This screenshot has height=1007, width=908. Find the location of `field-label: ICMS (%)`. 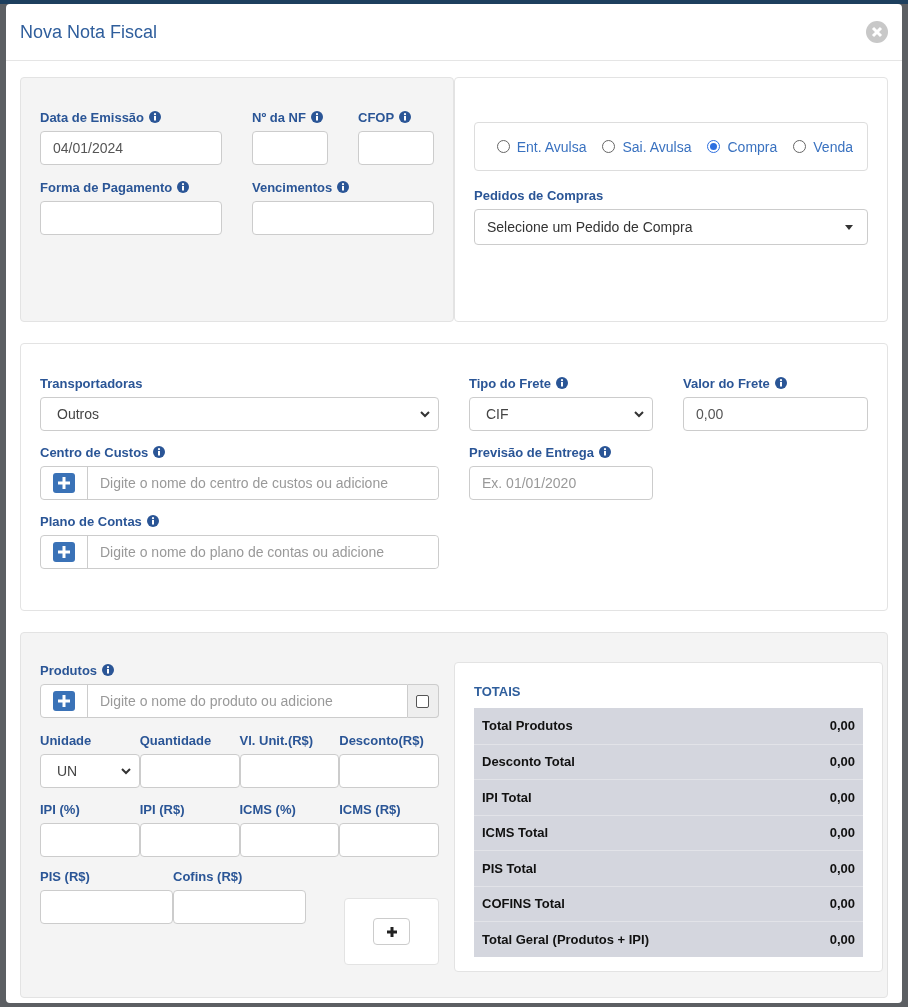

field-label: ICMS (%) is located at coordinates (268, 809).